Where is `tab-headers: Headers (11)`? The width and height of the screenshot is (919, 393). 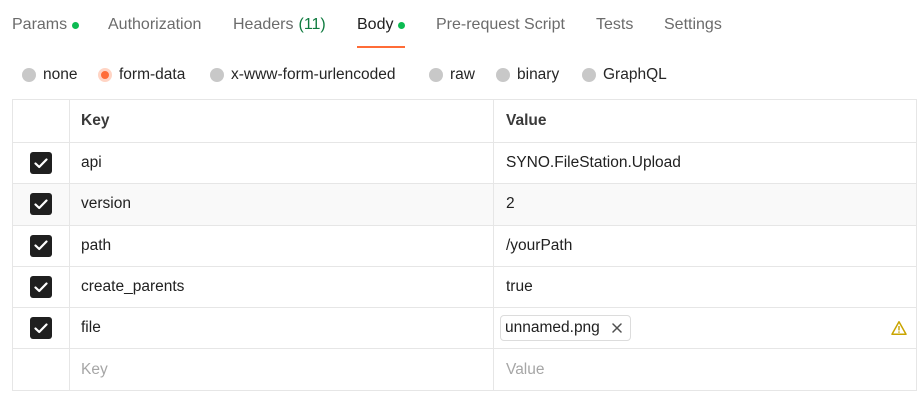 tab-headers: Headers (11) is located at coordinates (279, 25).